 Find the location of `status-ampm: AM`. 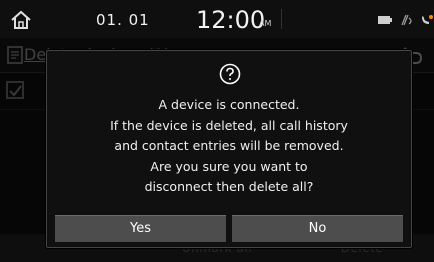

status-ampm: AM is located at coordinates (265, 23).